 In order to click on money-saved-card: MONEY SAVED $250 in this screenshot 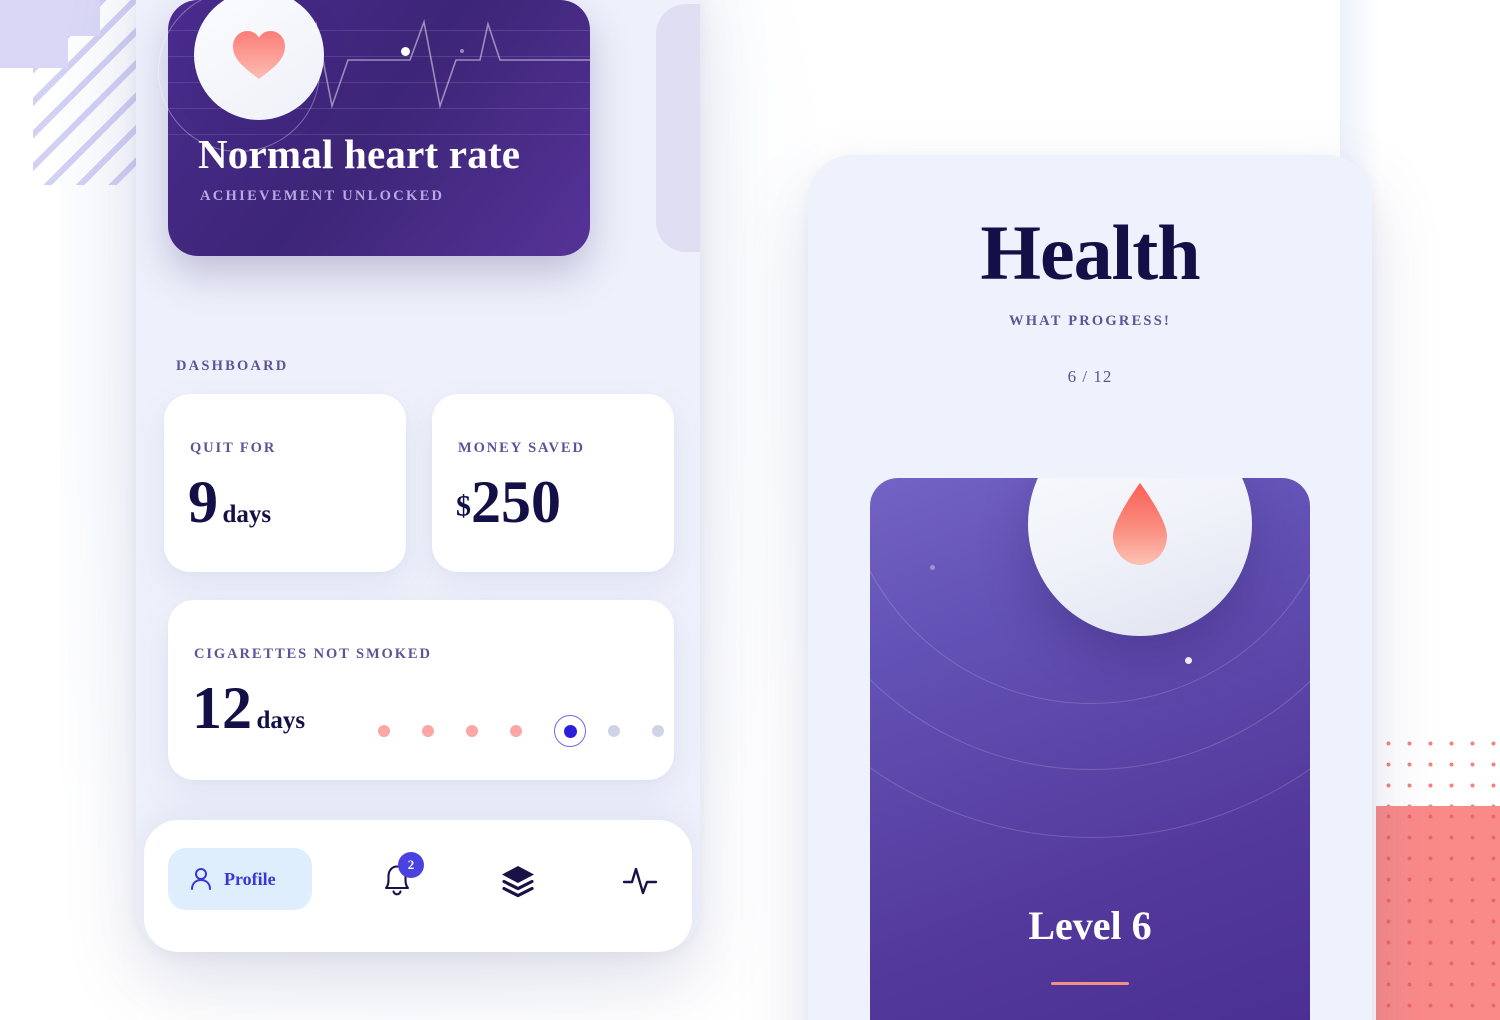, I will do `click(553, 483)`.